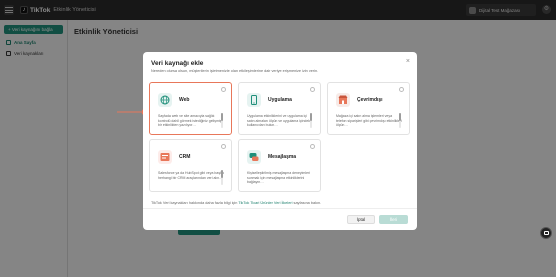  I want to click on crm-icon, so click(165, 157).